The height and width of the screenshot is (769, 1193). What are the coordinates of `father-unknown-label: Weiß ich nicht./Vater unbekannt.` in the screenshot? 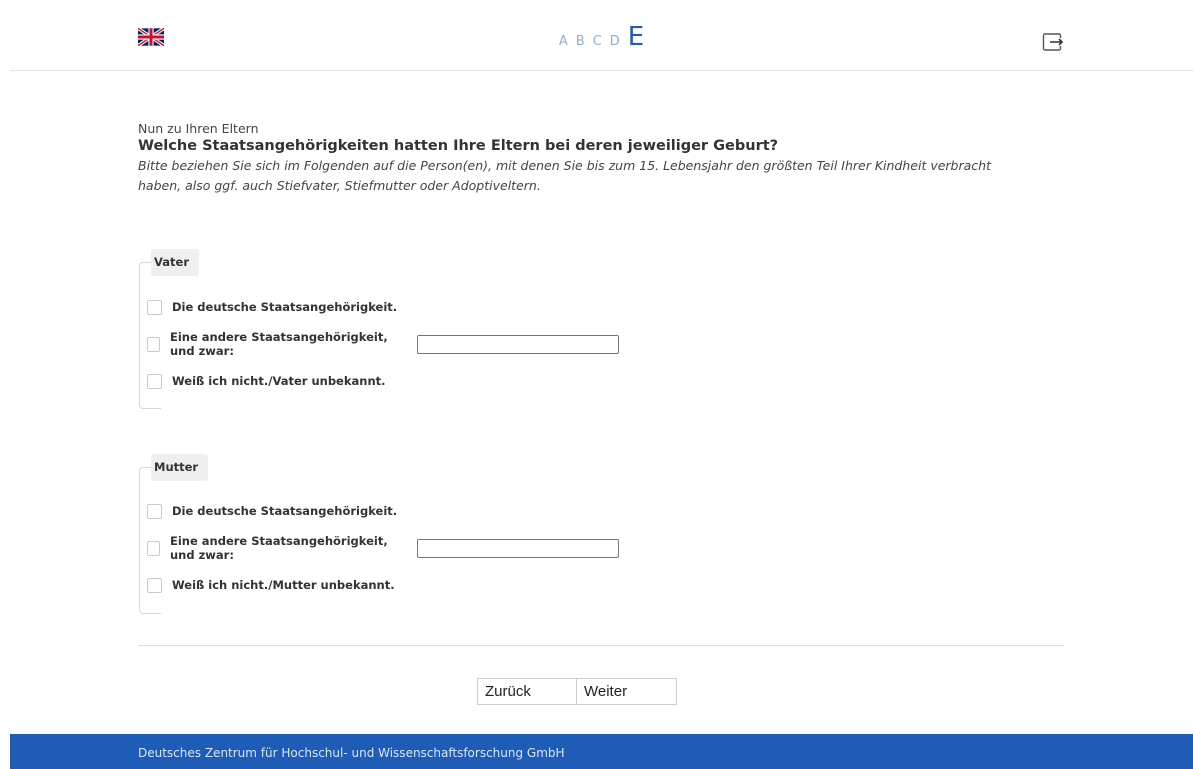 It's located at (279, 381).